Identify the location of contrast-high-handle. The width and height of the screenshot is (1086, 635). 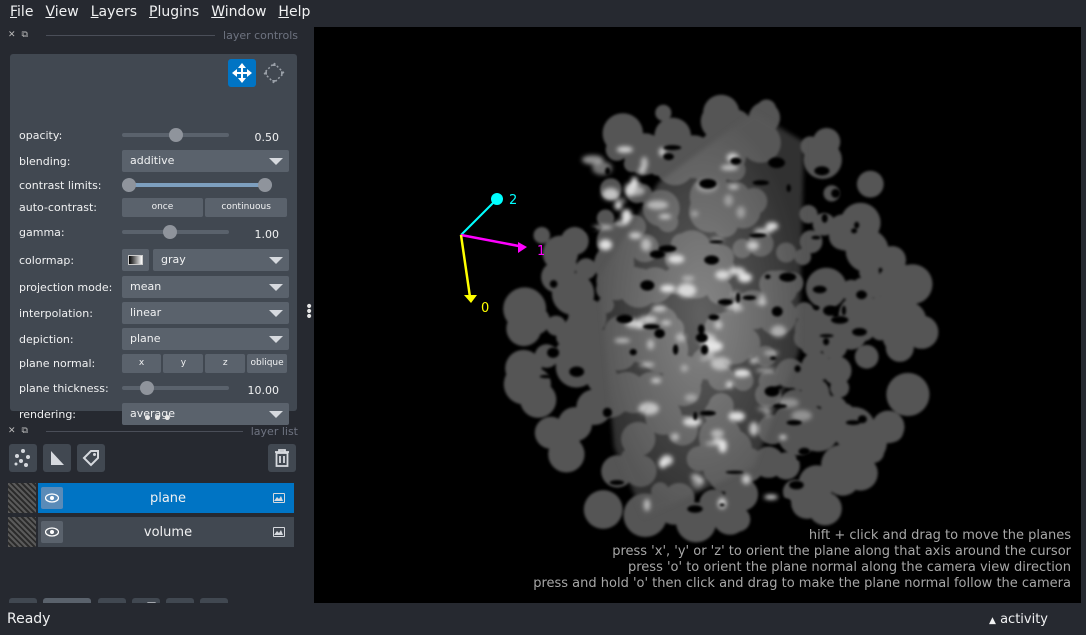
(265, 185).